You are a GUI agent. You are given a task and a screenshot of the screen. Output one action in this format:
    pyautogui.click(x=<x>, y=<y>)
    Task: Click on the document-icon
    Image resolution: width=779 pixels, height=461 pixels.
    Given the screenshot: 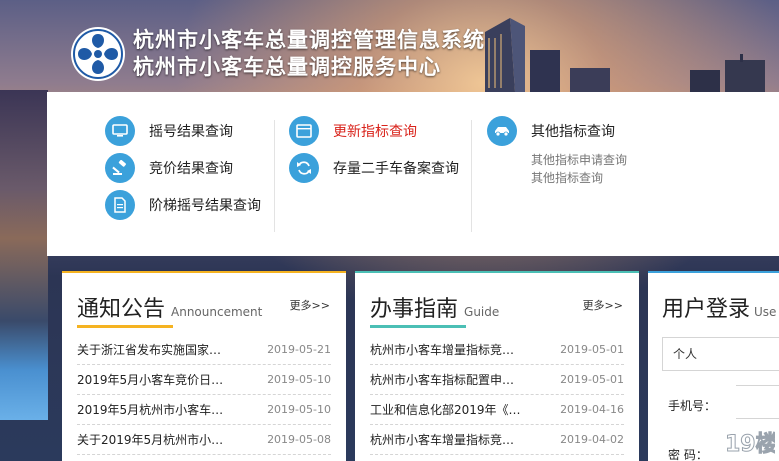 What is the action you would take?
    pyautogui.click(x=120, y=204)
    